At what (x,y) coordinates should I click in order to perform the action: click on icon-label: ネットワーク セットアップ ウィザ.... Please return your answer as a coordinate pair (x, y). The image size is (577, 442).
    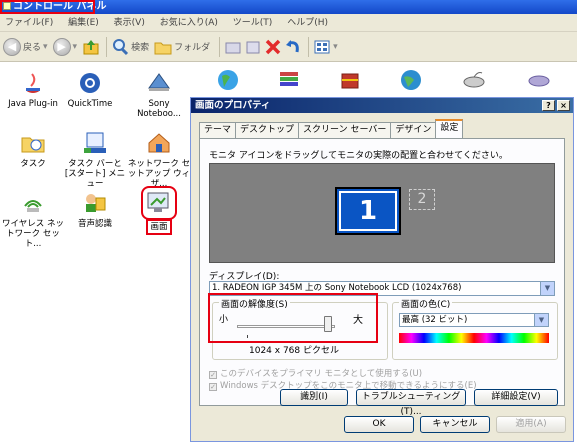
    Looking at the image, I should click on (159, 174).